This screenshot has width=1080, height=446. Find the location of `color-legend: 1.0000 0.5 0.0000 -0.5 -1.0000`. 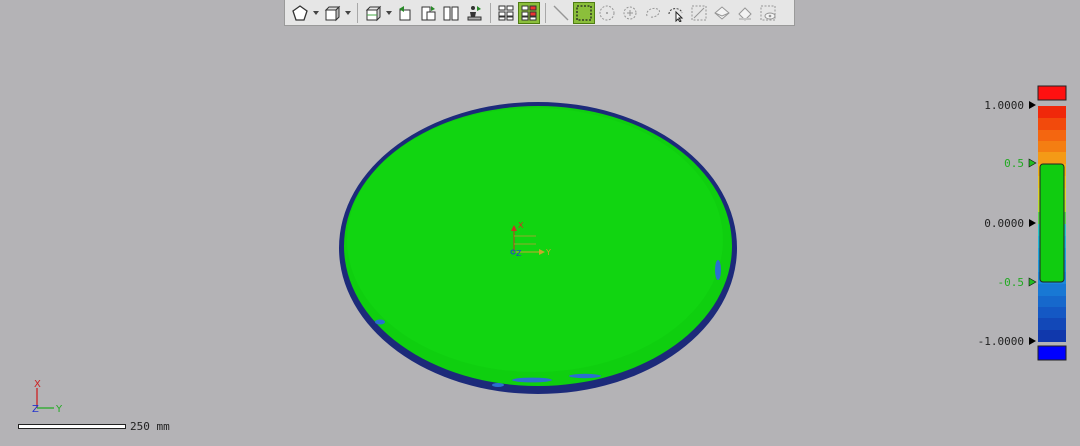

color-legend: 1.0000 0.5 0.0000 -0.5 -1.0000 is located at coordinates (1029, 223).